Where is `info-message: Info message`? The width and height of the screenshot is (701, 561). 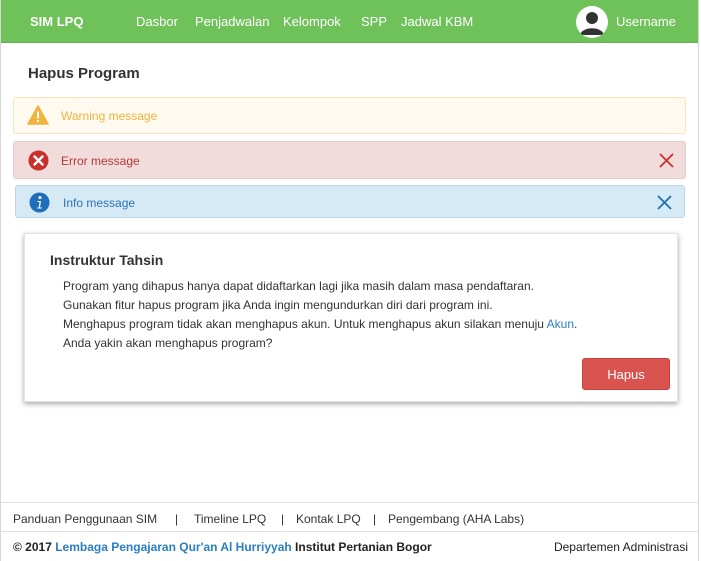 info-message: Info message is located at coordinates (99, 203).